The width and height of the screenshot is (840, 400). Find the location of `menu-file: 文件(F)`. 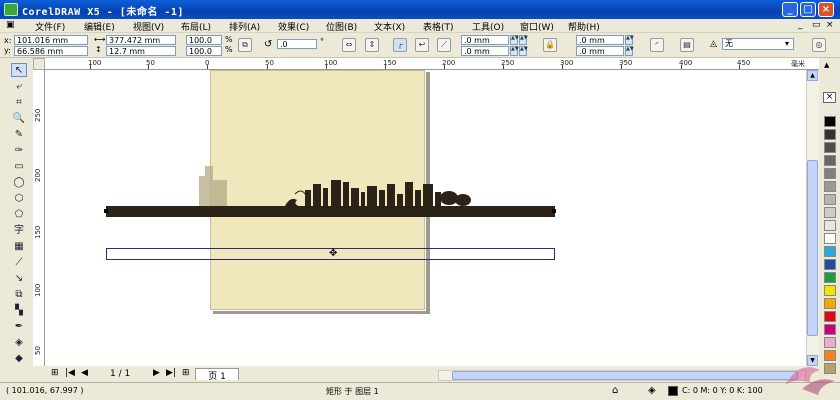

menu-file: 文件(F) is located at coordinates (50, 26).